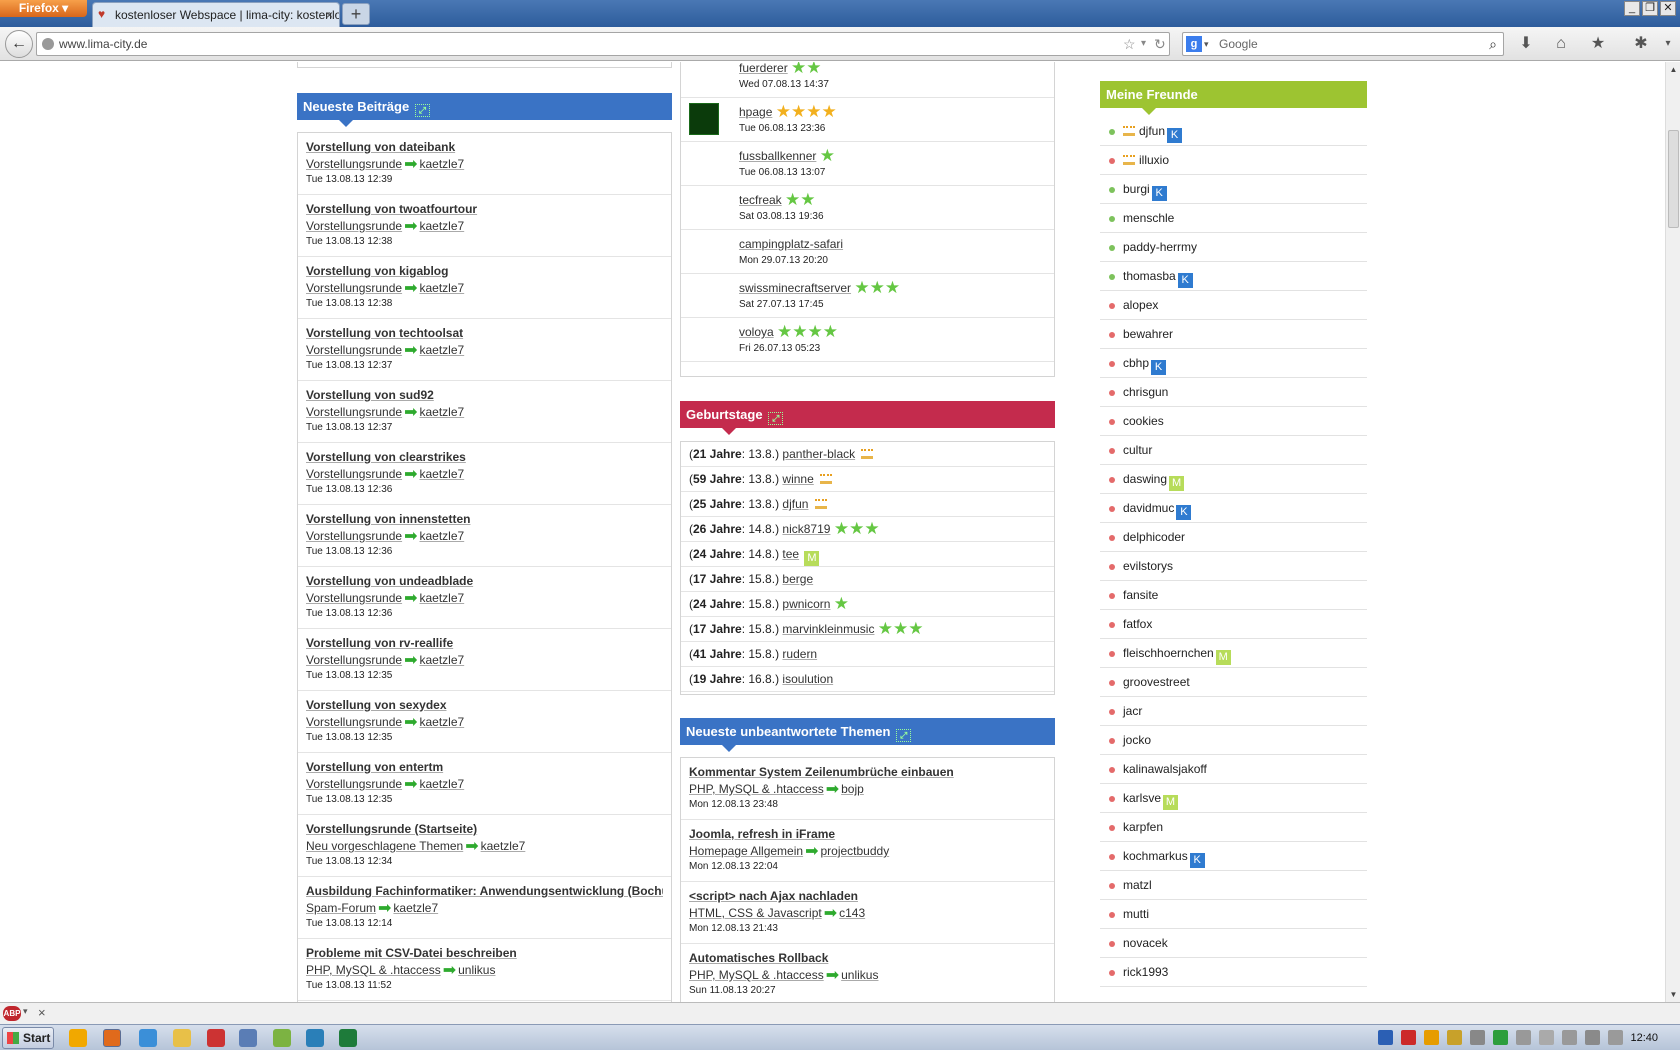  Describe the element at coordinates (1233, 740) in the screenshot. I see `friend-row: jocko` at that location.